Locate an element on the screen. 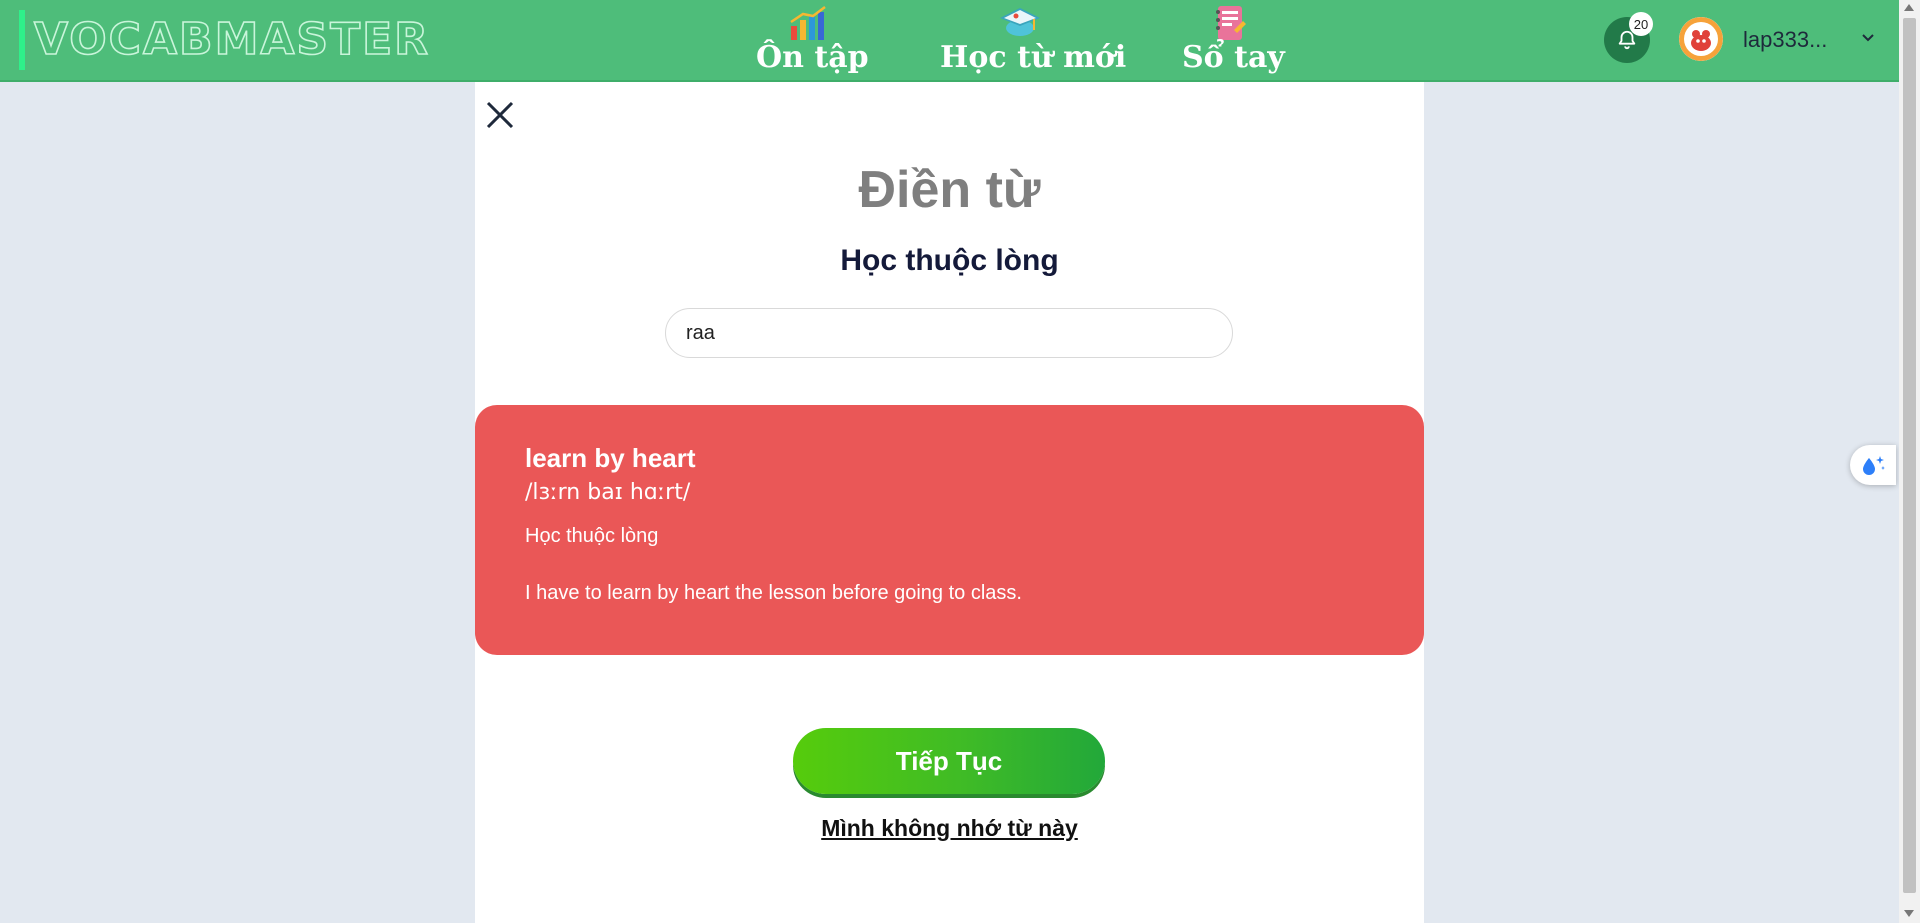 Image resolution: width=1920 pixels, height=923 pixels. nav-notebook: Sổ tay is located at coordinates (1233, 40).